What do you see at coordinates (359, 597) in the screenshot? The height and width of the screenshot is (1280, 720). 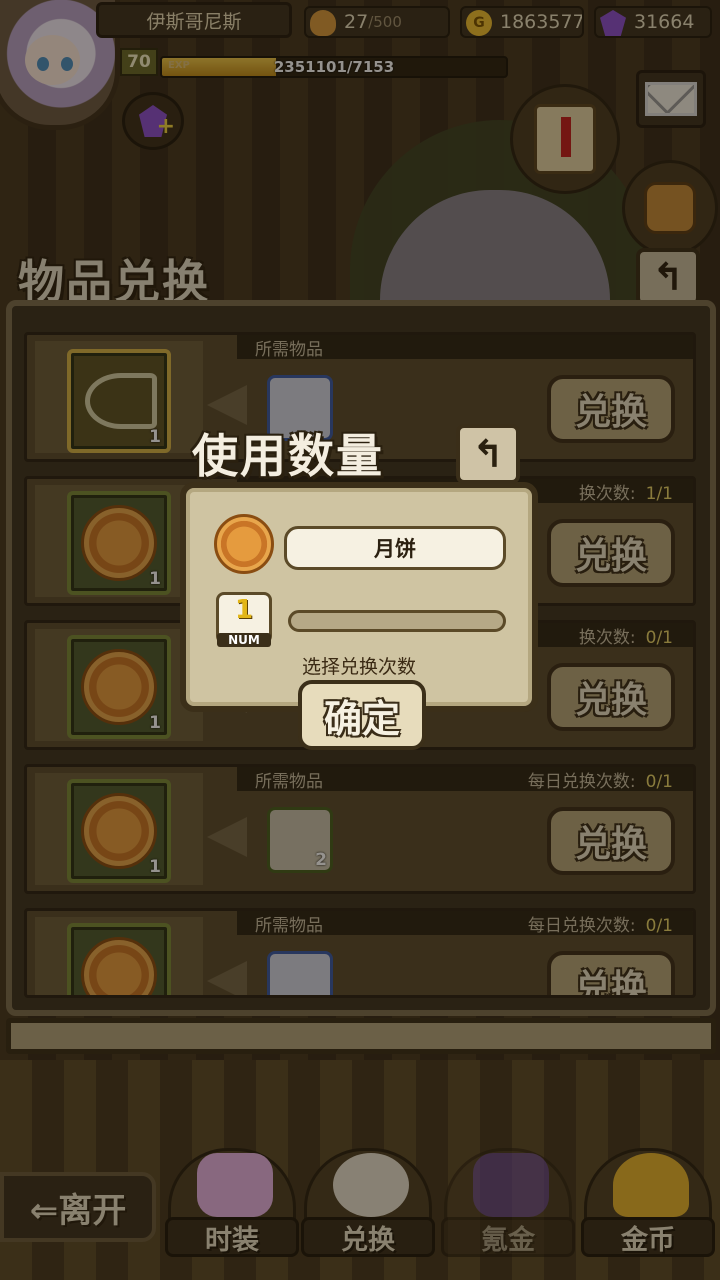 I see `quantity-dialog: 月饼 1 NUM 选择兑换次数` at bounding box center [359, 597].